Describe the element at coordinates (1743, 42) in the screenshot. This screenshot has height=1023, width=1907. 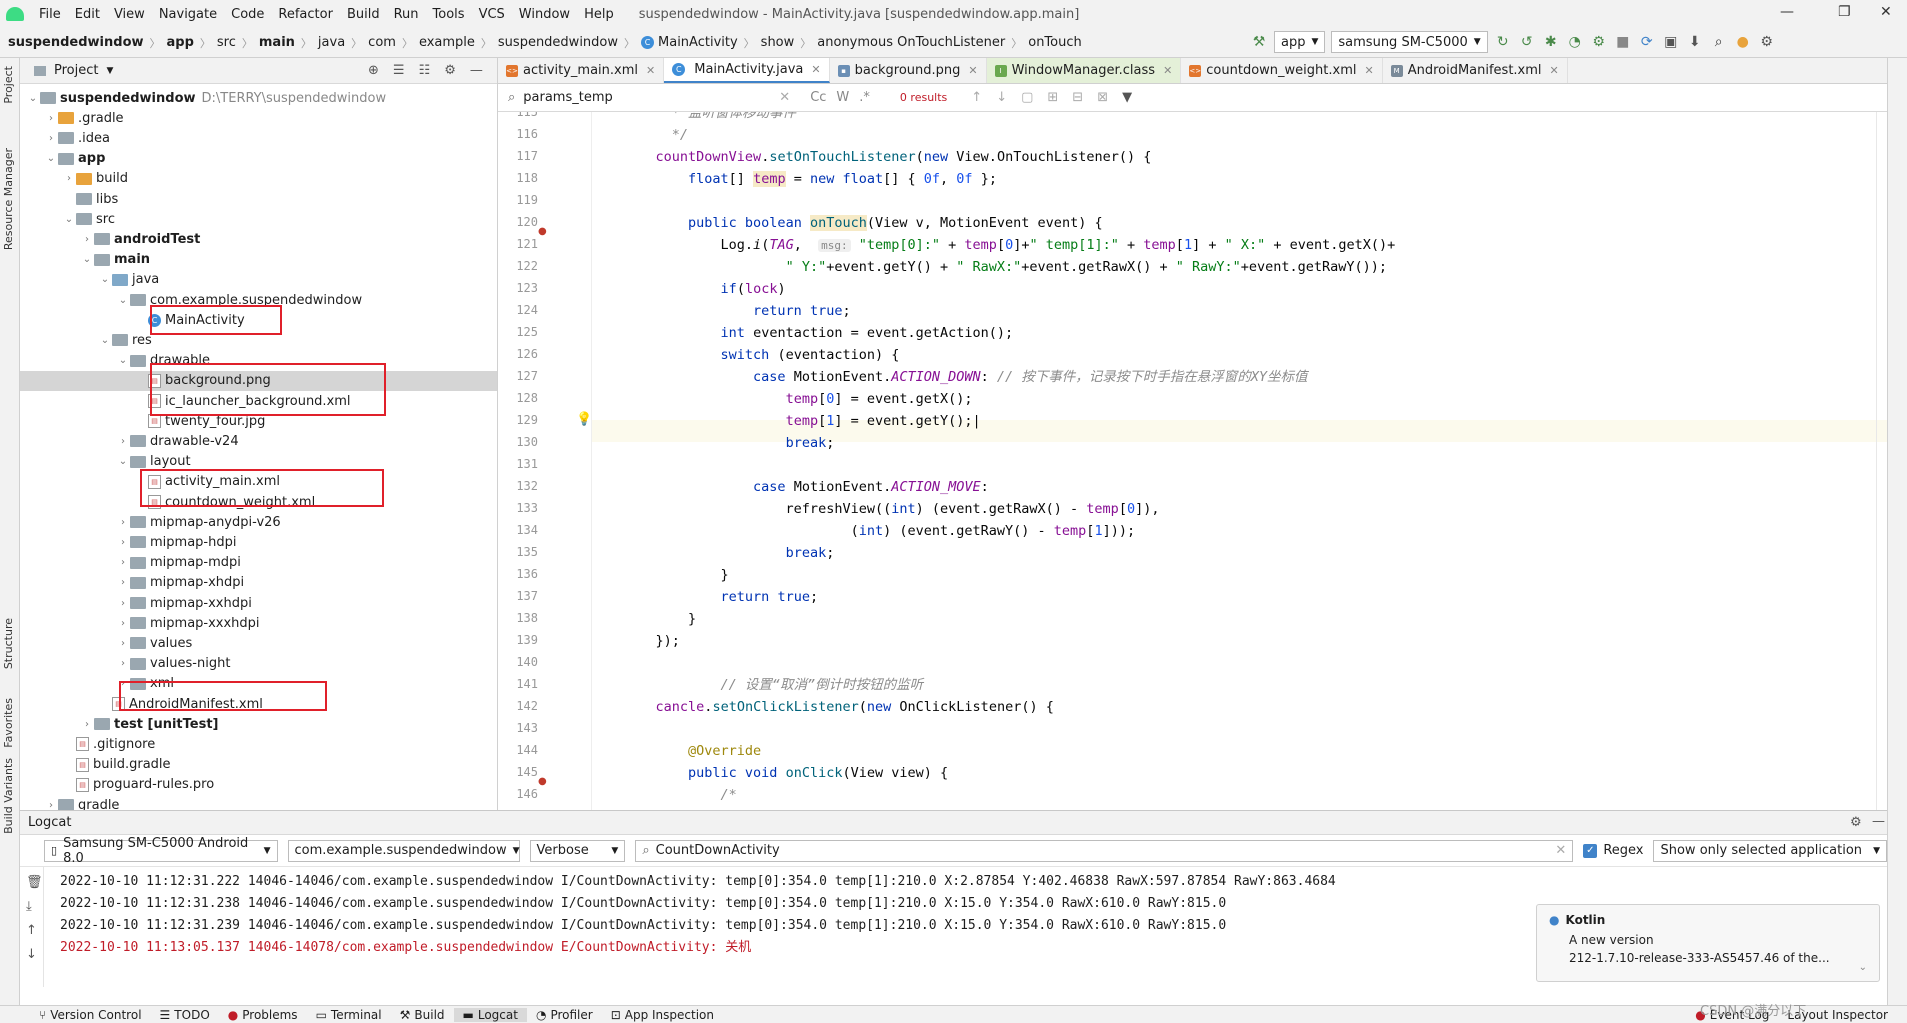
I see `update-icon: ●` at that location.